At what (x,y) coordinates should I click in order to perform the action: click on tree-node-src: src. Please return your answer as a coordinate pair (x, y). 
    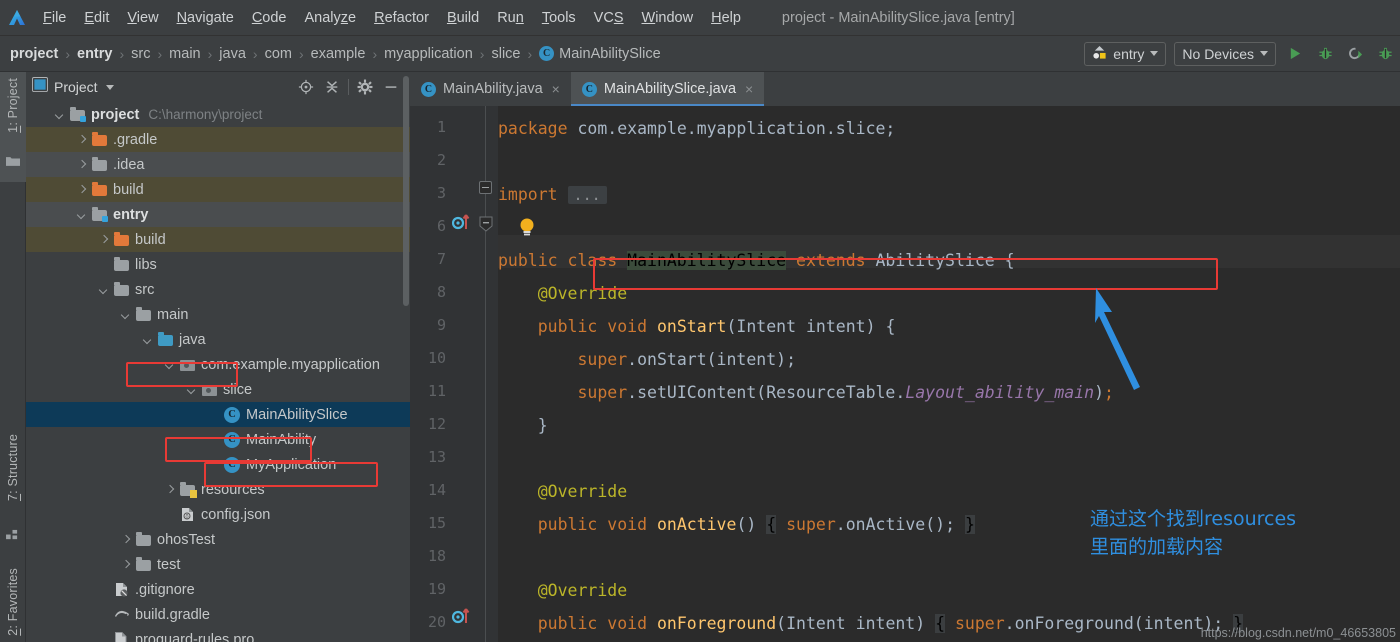
    Looking at the image, I should click on (218, 289).